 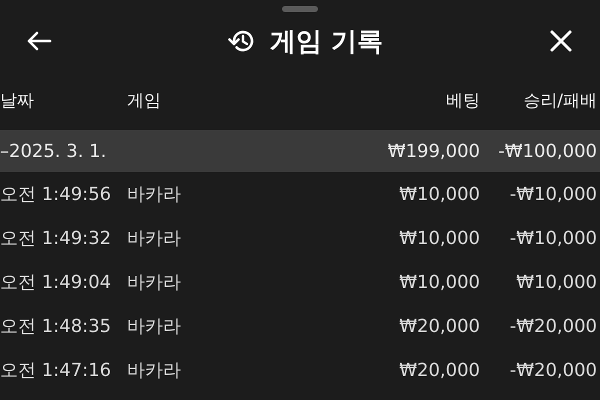 What do you see at coordinates (242, 41) in the screenshot?
I see `history-icon` at bounding box center [242, 41].